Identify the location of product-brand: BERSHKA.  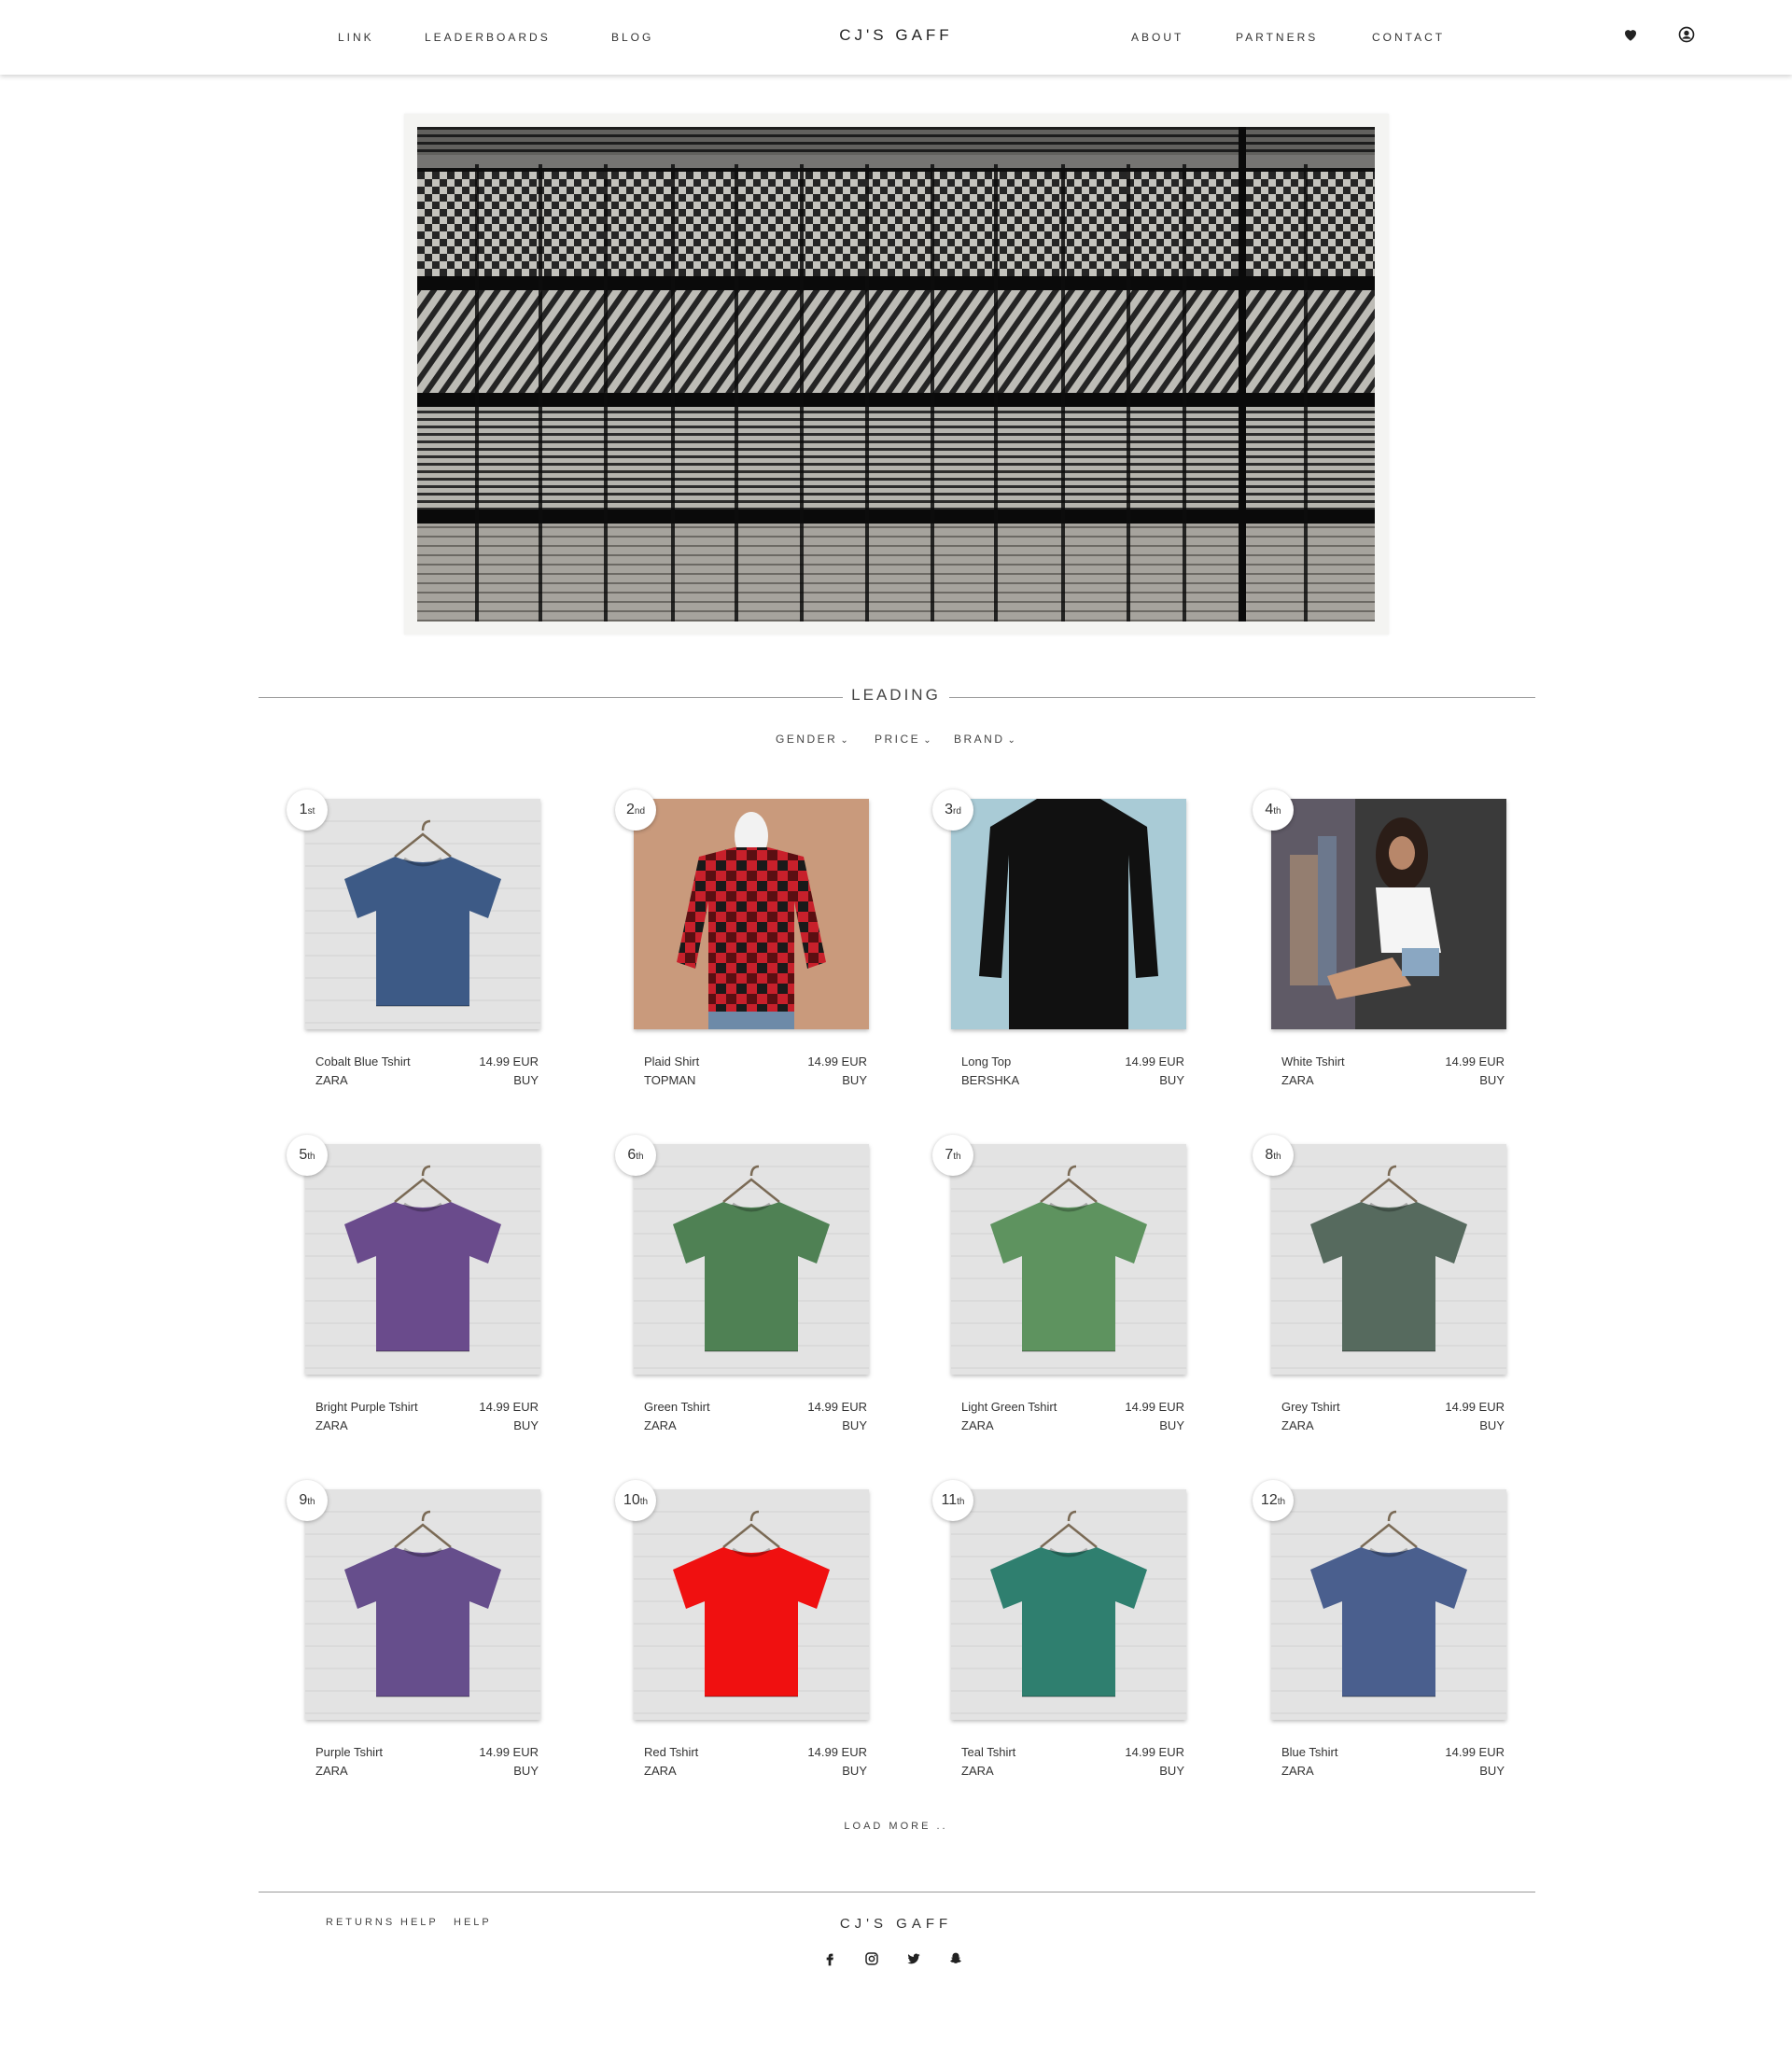
(990, 1080).